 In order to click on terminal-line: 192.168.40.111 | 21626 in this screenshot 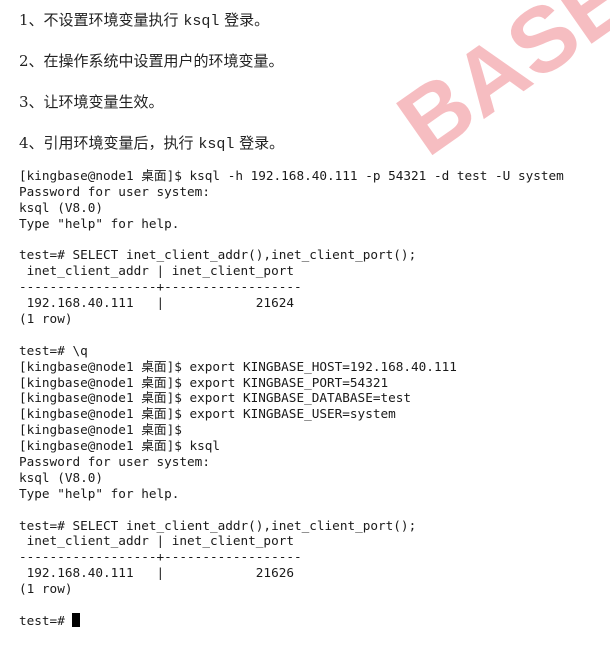, I will do `click(156, 573)`.